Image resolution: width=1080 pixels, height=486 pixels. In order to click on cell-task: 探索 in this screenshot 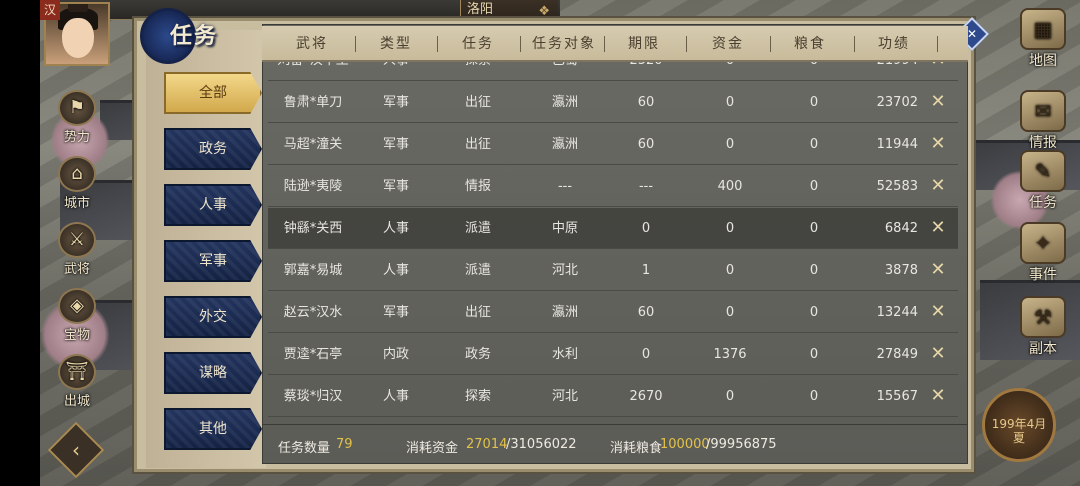, I will do `click(478, 71)`.